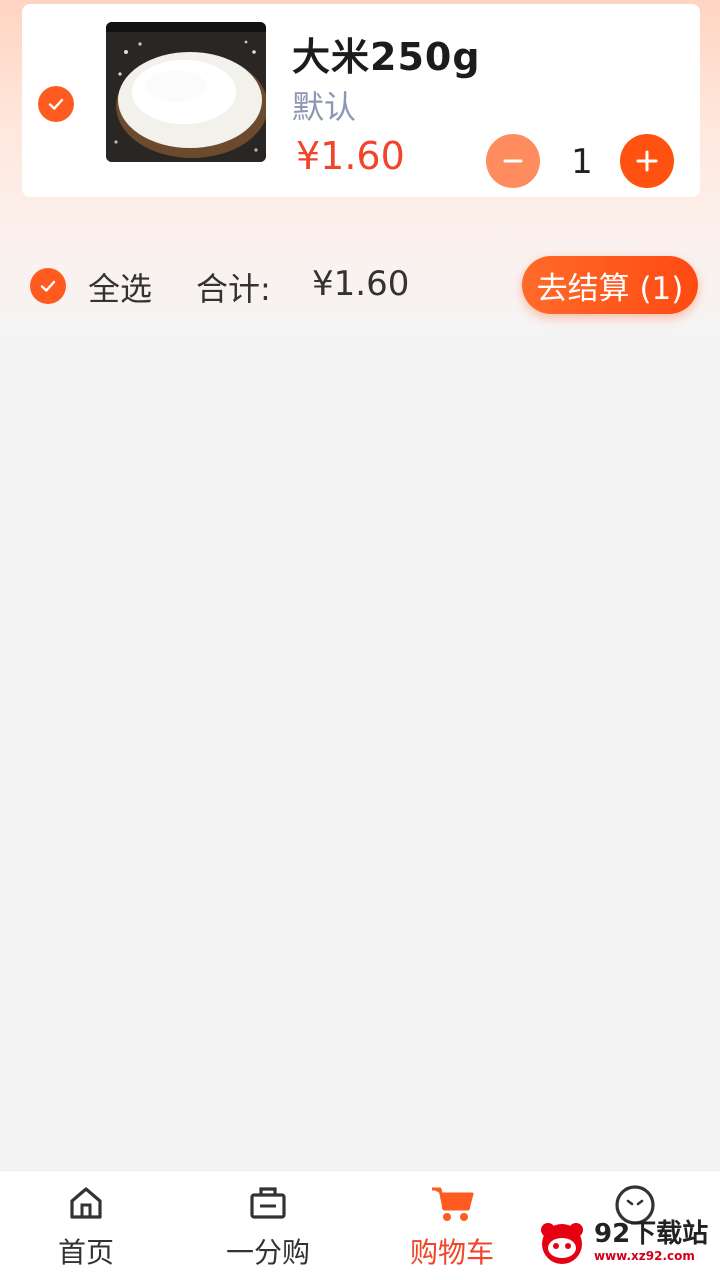 Image resolution: width=720 pixels, height=1280 pixels. What do you see at coordinates (88, 1227) in the screenshot?
I see `tab-home: 首页` at bounding box center [88, 1227].